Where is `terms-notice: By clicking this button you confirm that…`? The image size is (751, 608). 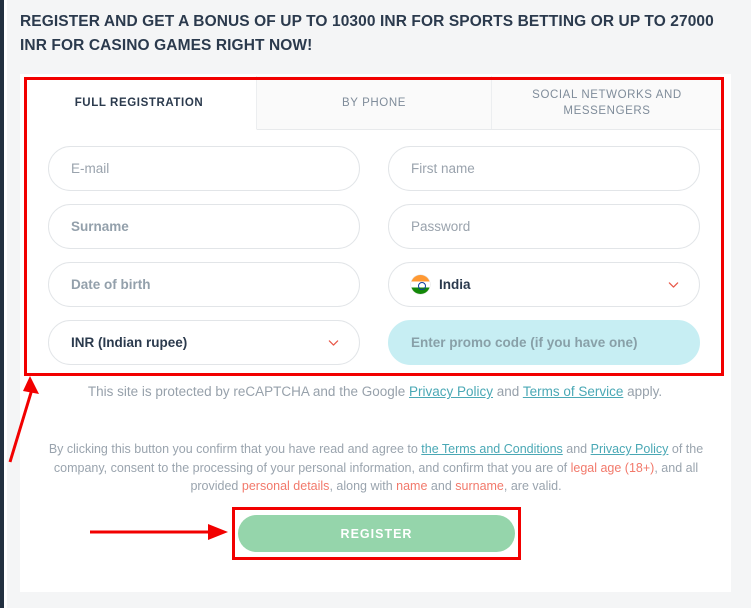
terms-notice: By clicking this button you confirm that… is located at coordinates (376, 468).